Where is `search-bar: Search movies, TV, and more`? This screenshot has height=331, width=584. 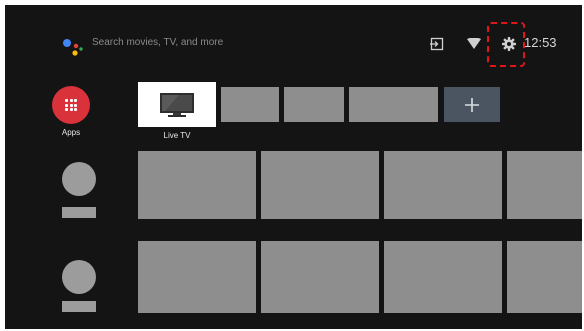 search-bar: Search movies, TV, and more is located at coordinates (157, 43).